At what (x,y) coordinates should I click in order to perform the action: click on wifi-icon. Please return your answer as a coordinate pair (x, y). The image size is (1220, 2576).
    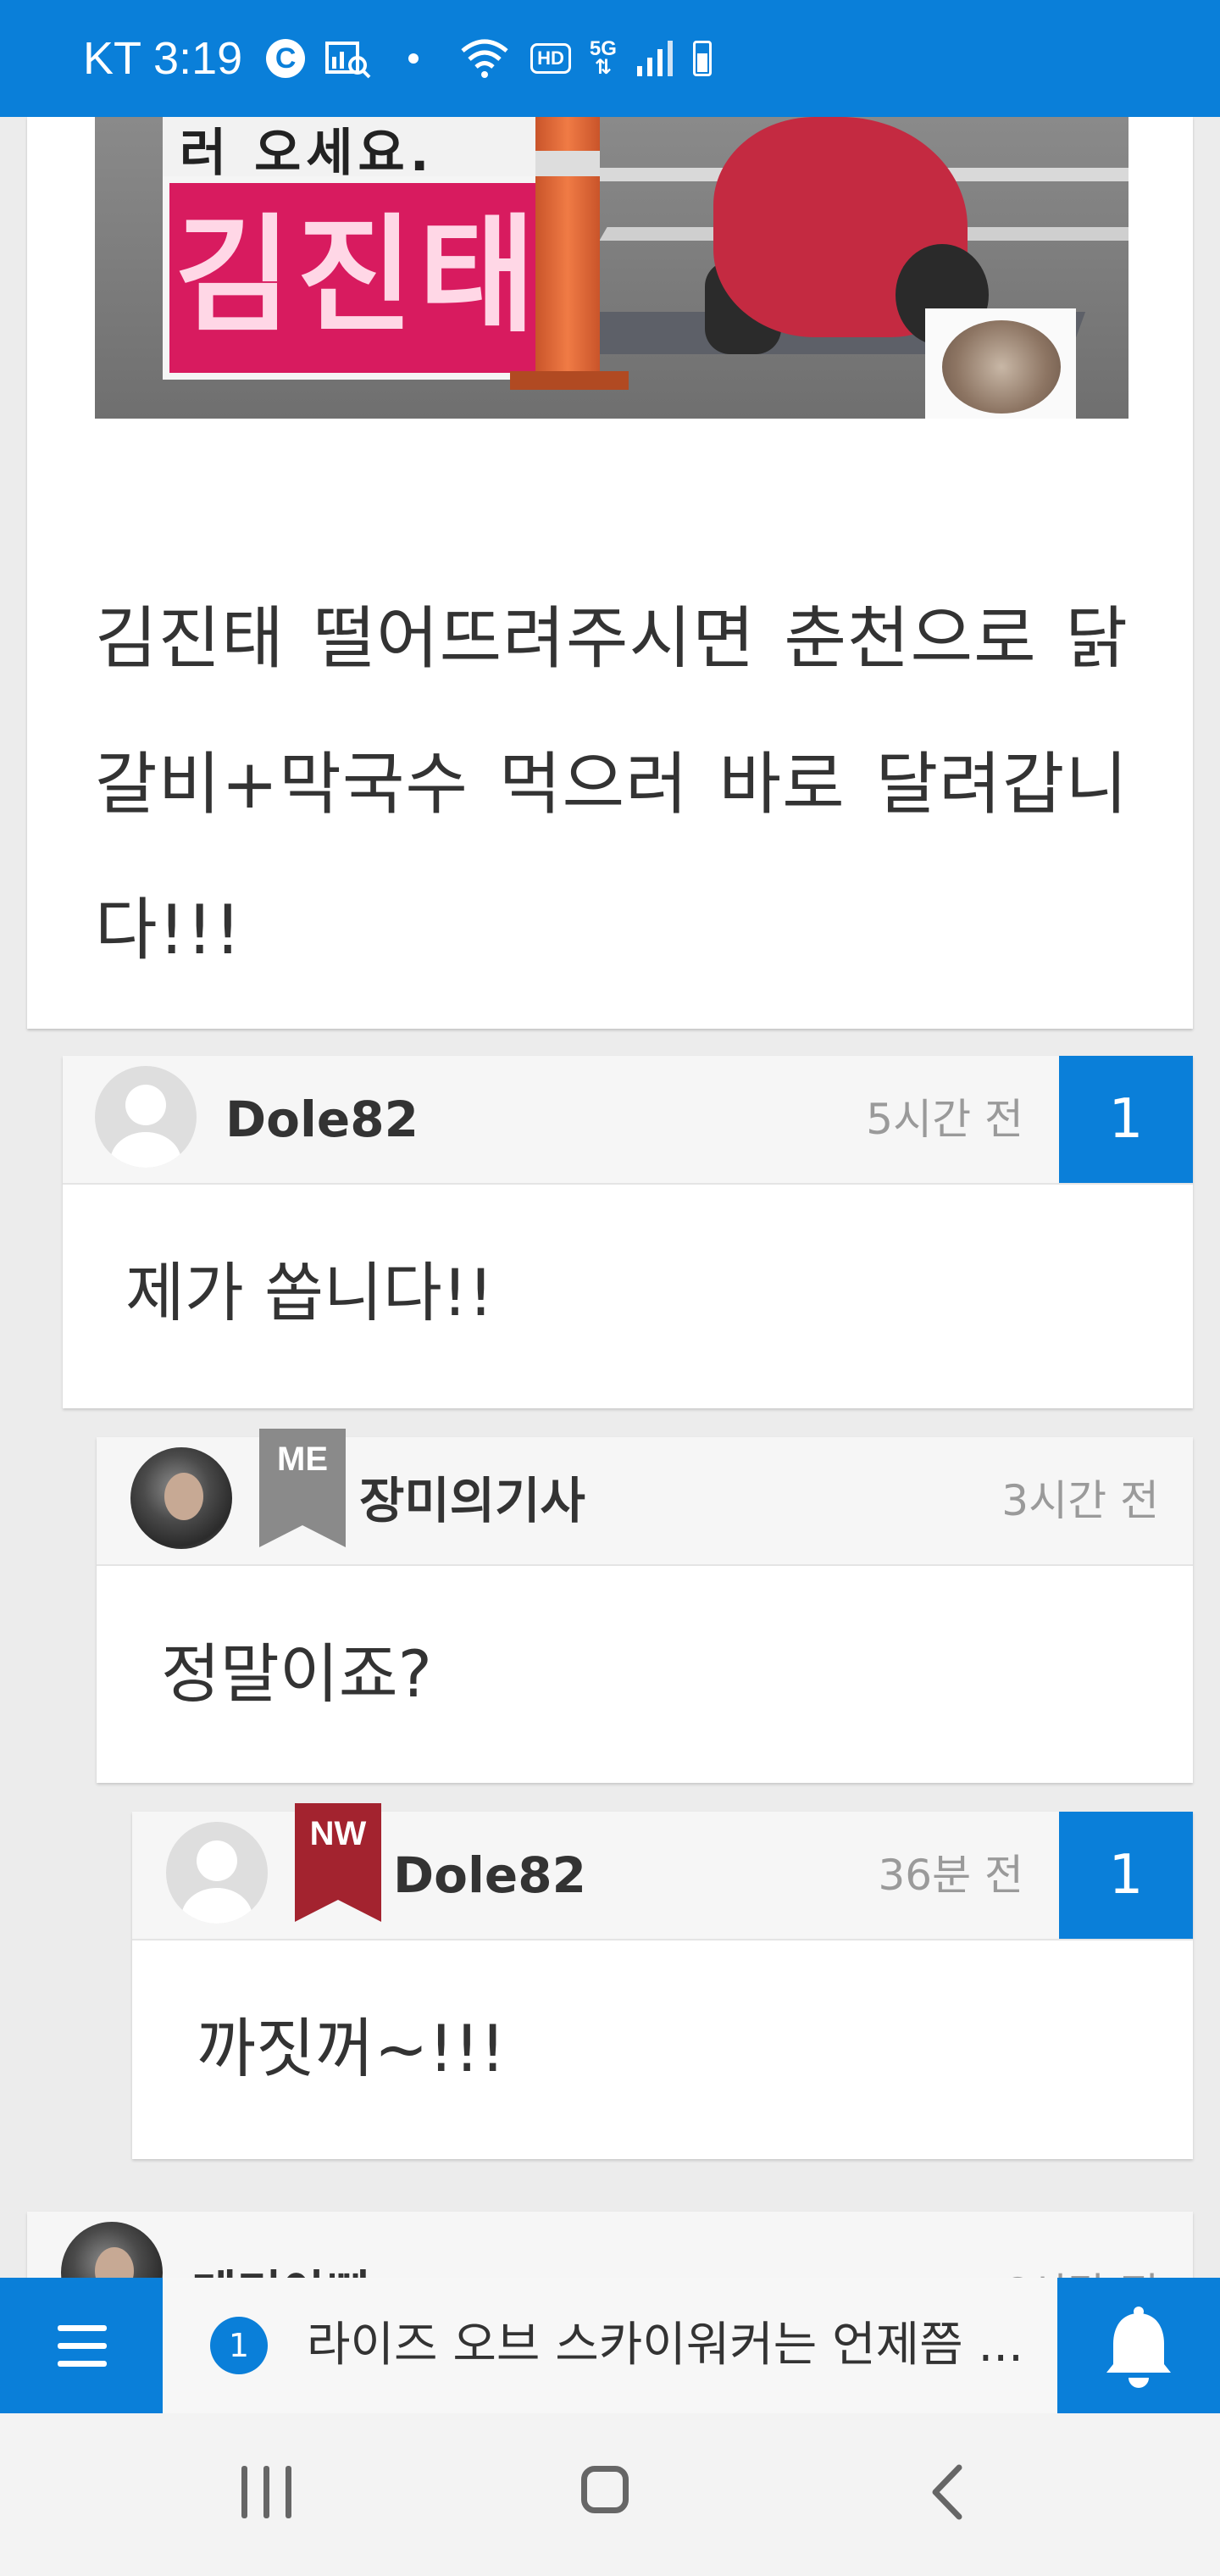
    Looking at the image, I should click on (484, 58).